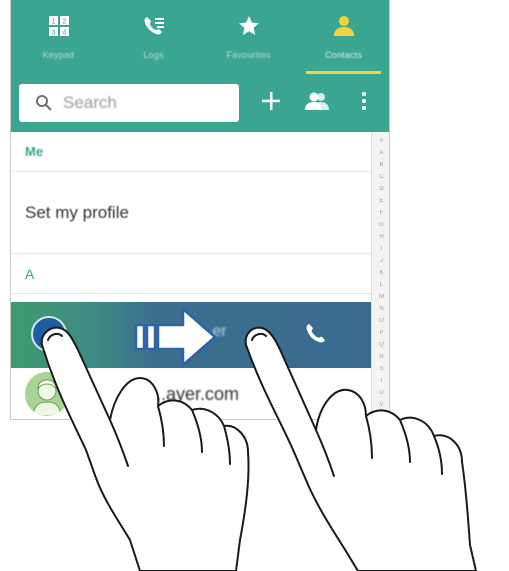 This screenshot has height=571, width=509. Describe the element at coordinates (343, 55) in the screenshot. I see `tab-contacts-label: Contacts` at that location.